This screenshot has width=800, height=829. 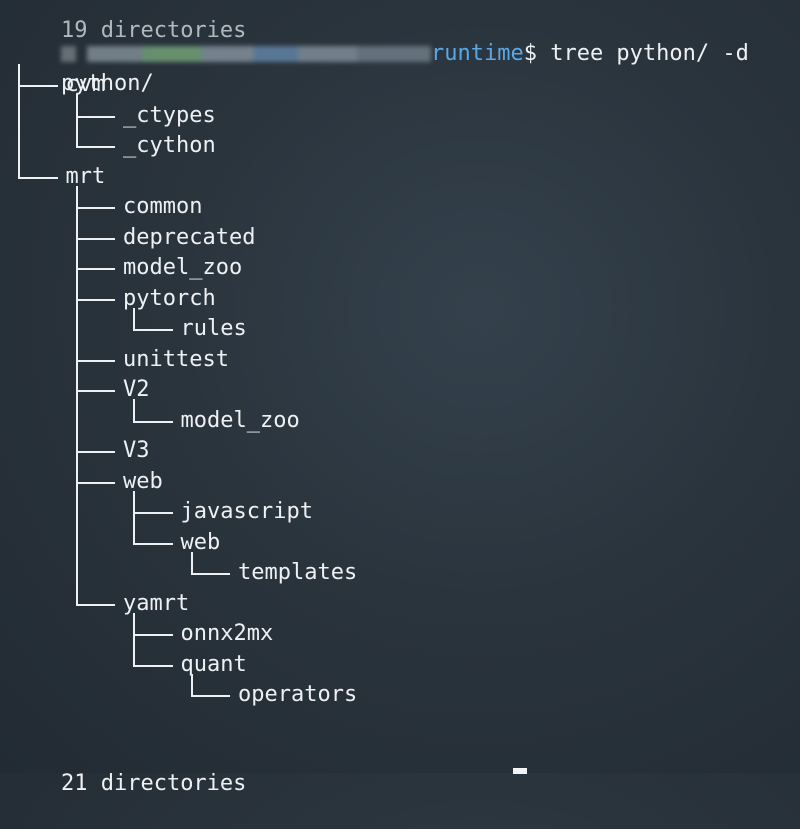 What do you see at coordinates (213, 328) in the screenshot?
I see `tree-dir-rules: rules` at bounding box center [213, 328].